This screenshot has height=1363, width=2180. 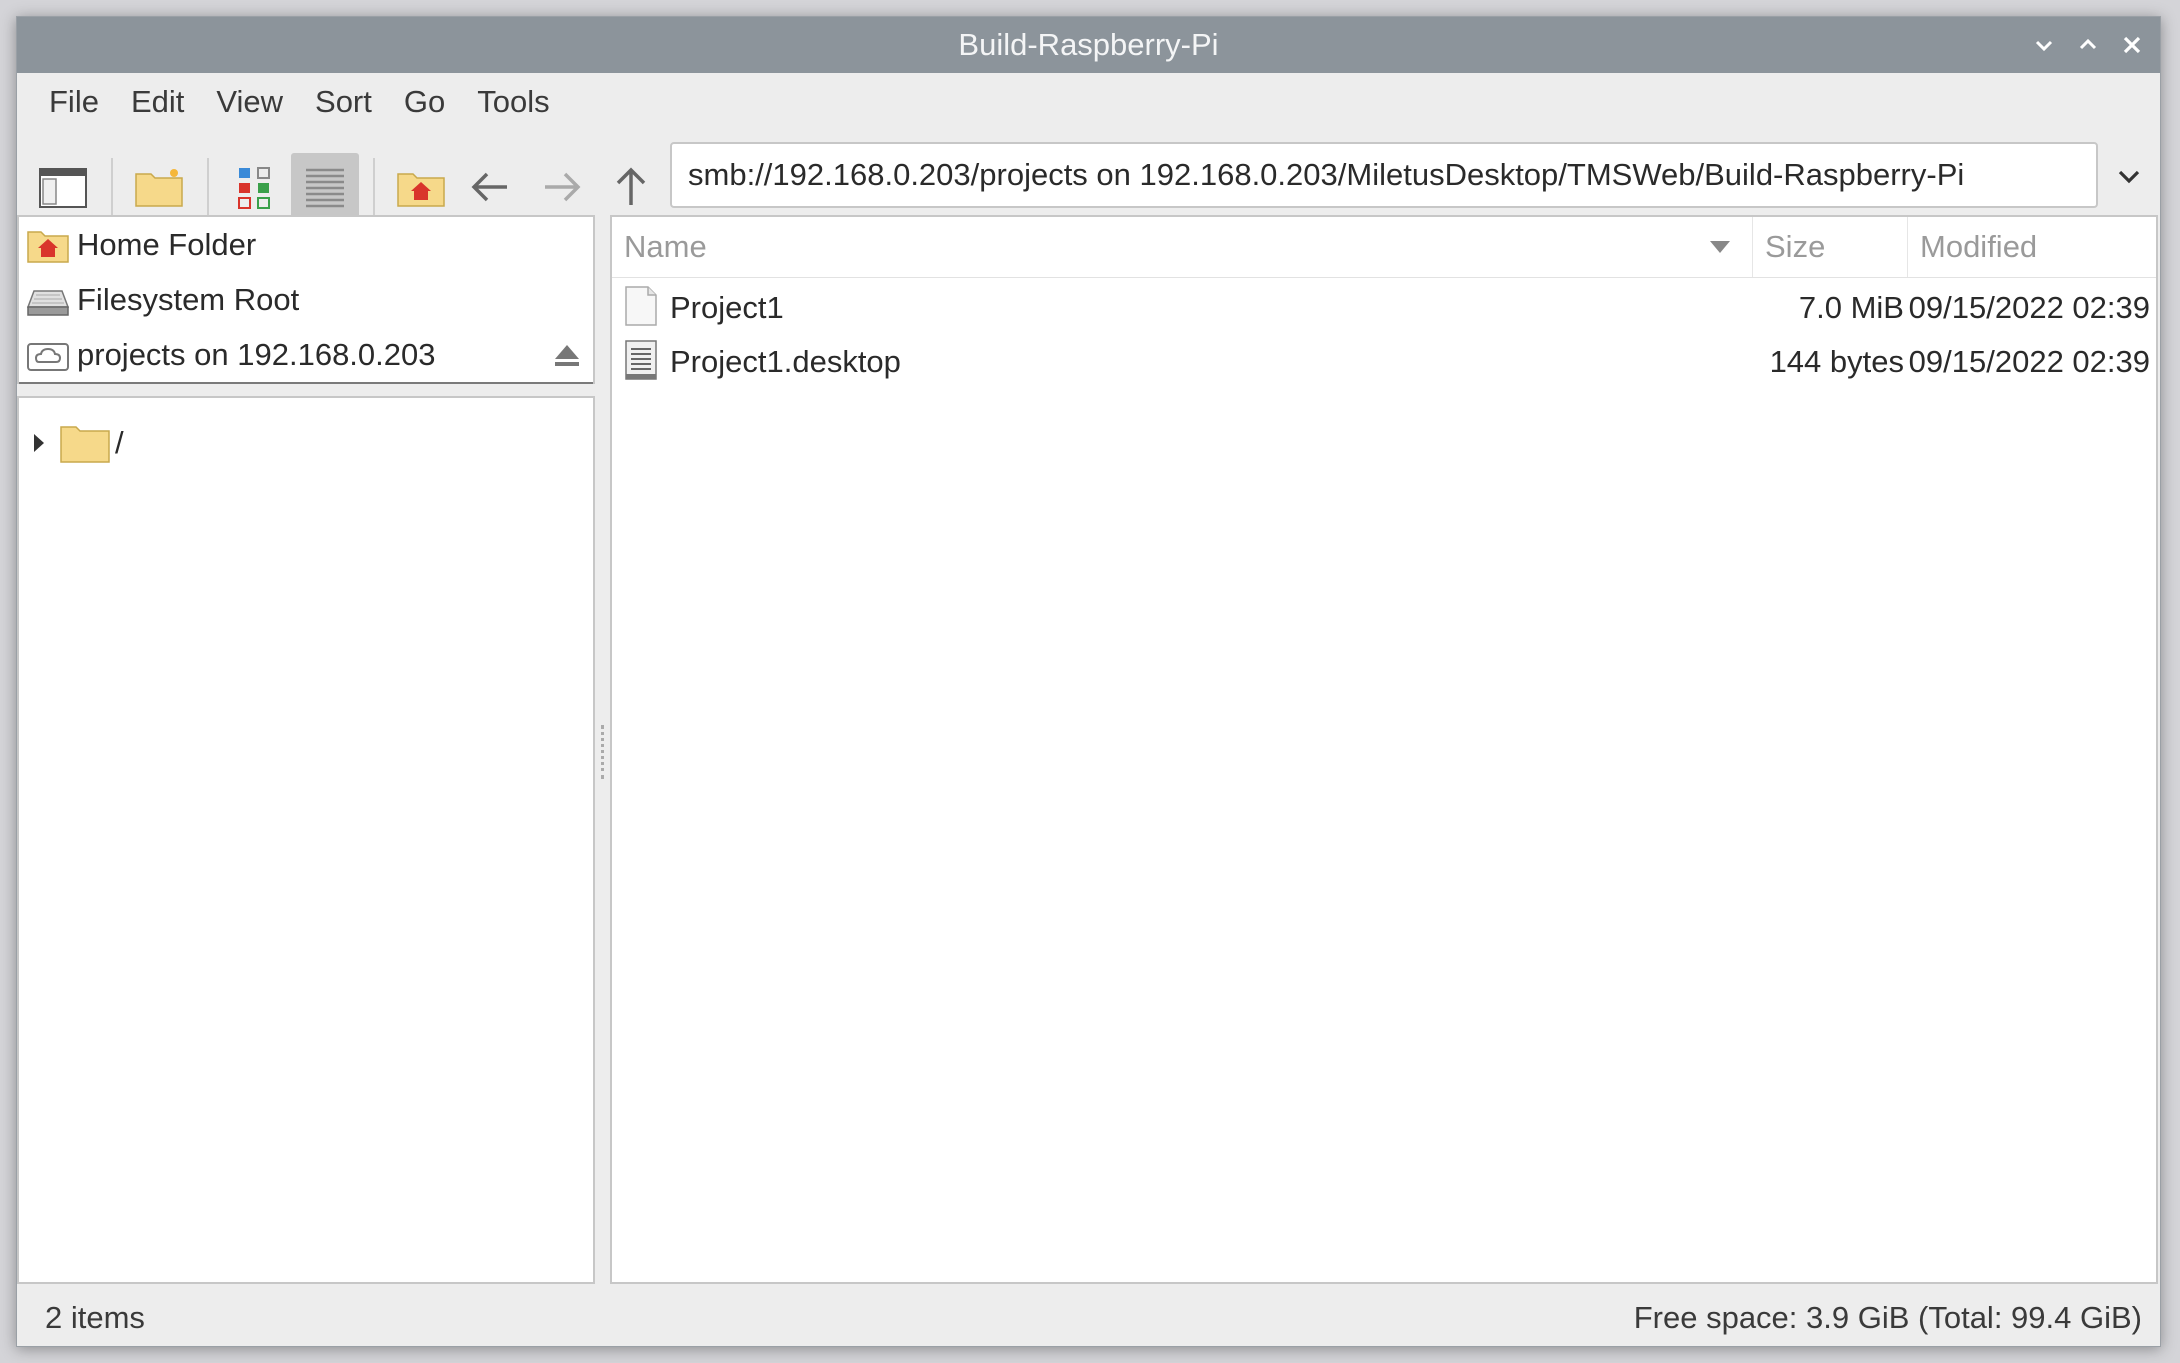 I want to click on place-network-share: projects on 192.168.0.203, so click(x=306, y=355).